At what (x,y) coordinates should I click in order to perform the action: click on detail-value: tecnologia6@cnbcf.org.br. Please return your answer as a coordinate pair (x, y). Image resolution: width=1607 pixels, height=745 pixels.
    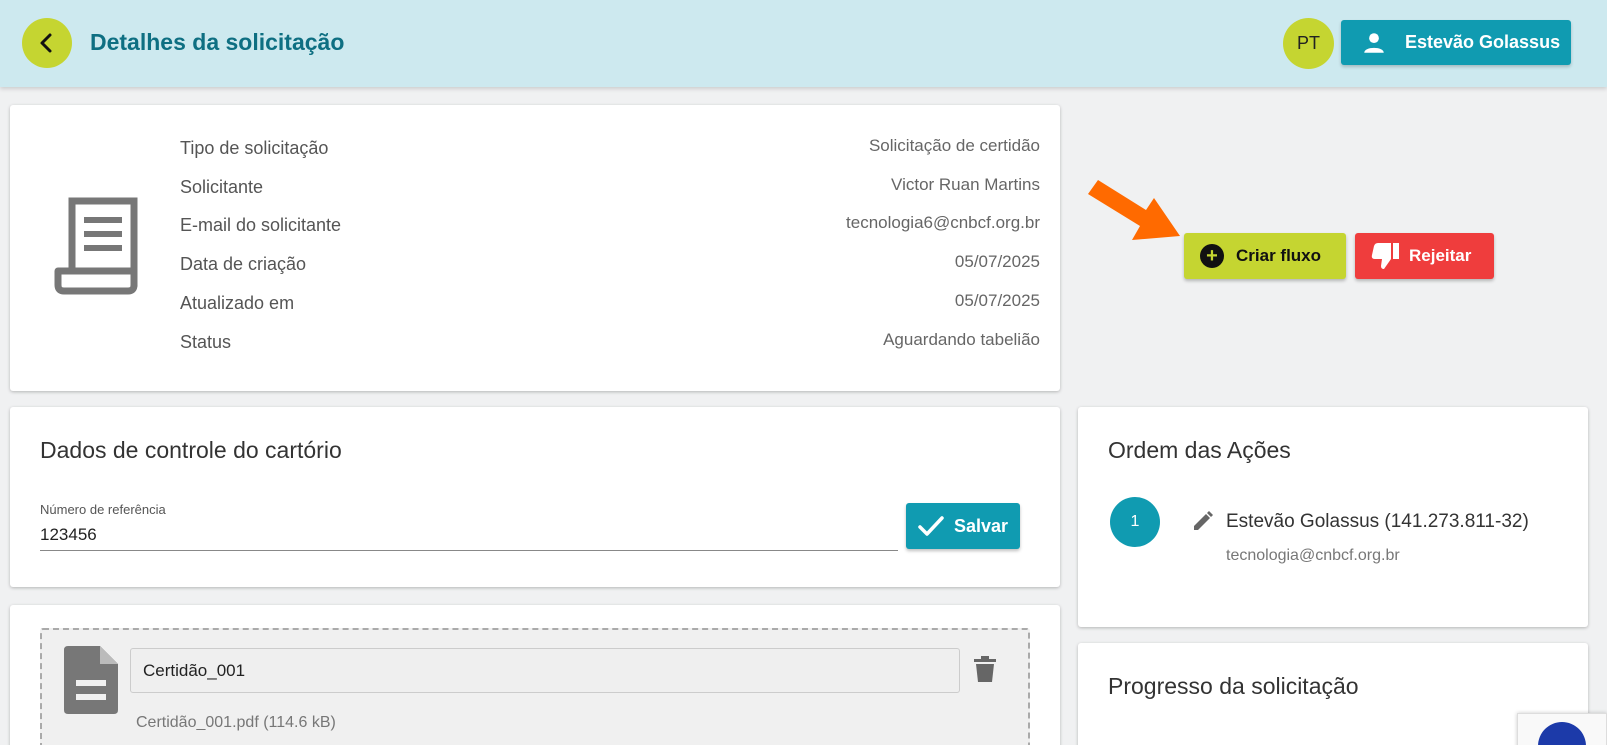
    Looking at the image, I should click on (943, 222).